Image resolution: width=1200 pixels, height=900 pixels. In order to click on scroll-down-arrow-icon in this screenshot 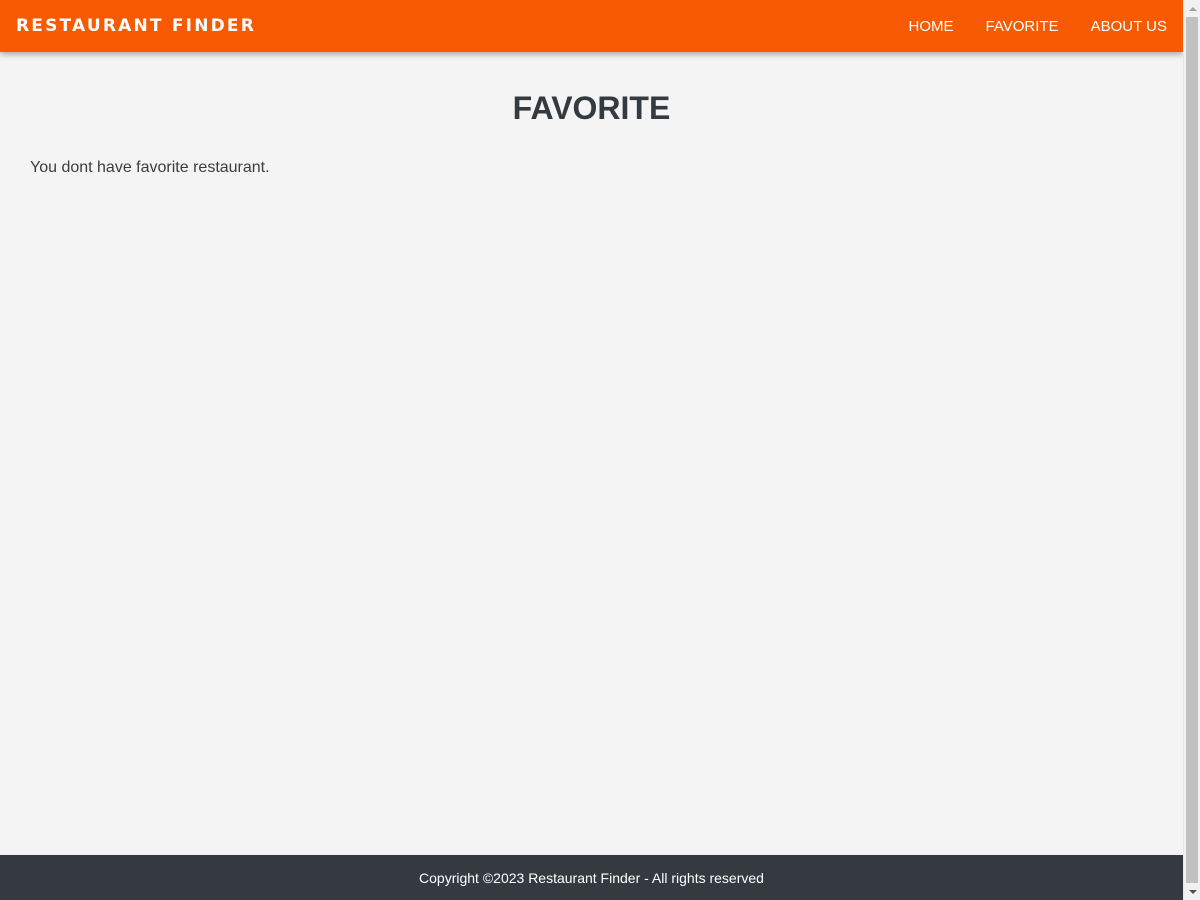, I will do `click(1192, 891)`.